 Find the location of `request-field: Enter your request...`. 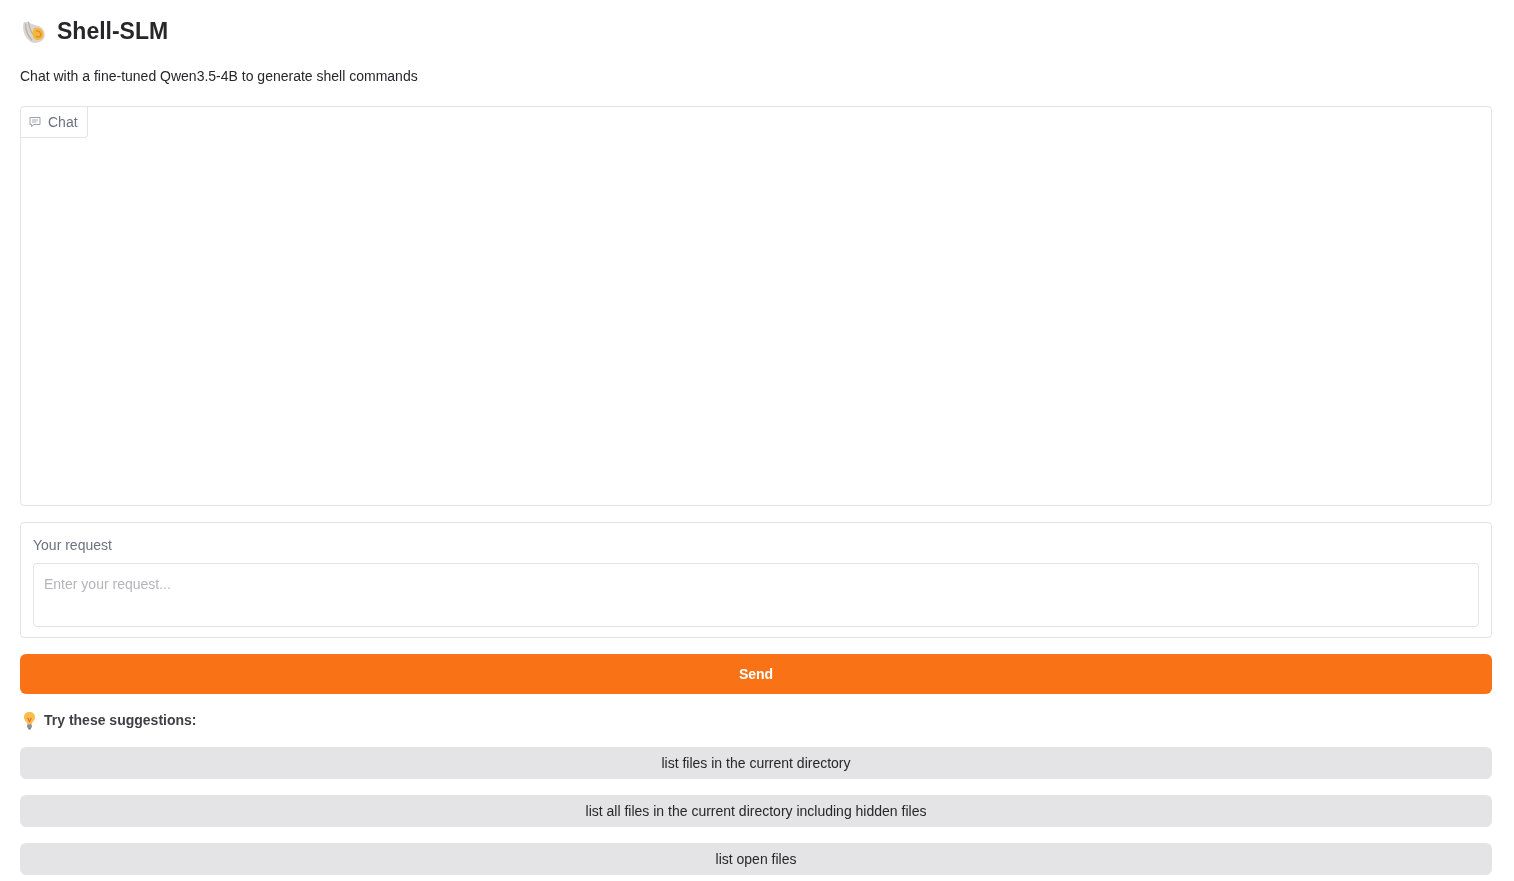

request-field: Enter your request... is located at coordinates (756, 595).